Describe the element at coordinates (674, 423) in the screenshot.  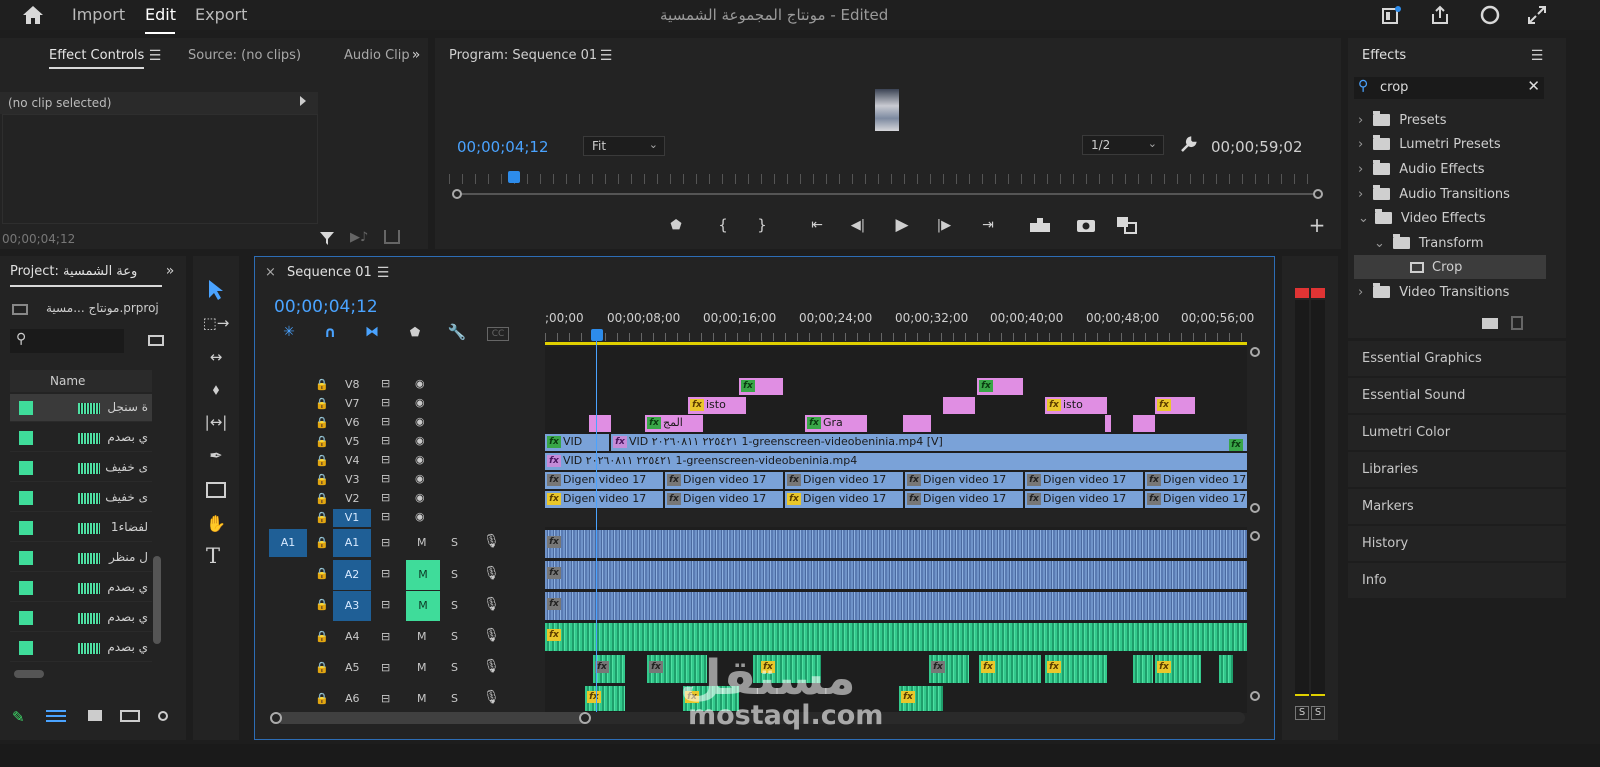
I see `clip-v6: fx المج` at that location.